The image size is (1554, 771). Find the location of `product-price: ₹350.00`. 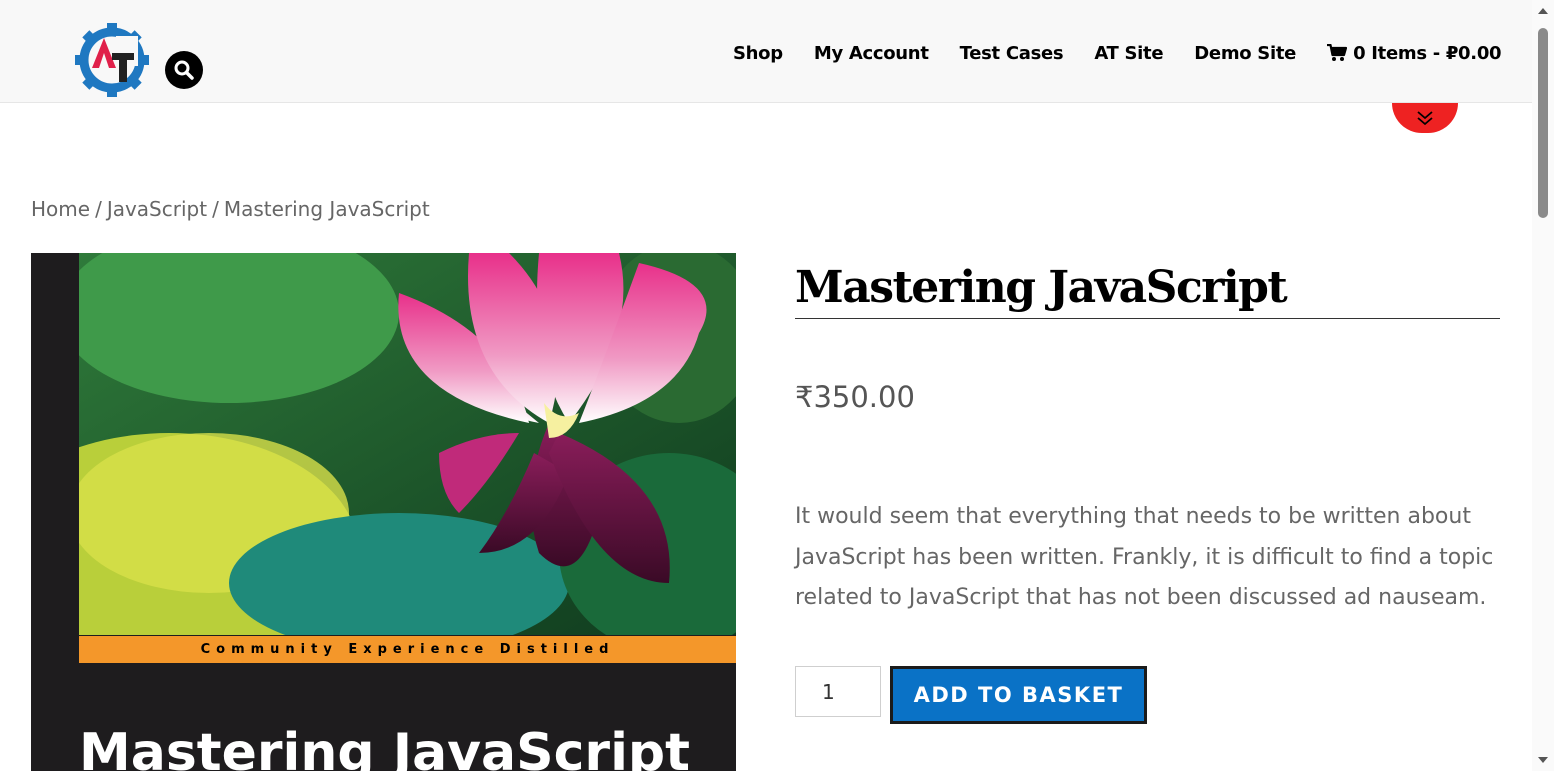

product-price: ₹350.00 is located at coordinates (855, 397).